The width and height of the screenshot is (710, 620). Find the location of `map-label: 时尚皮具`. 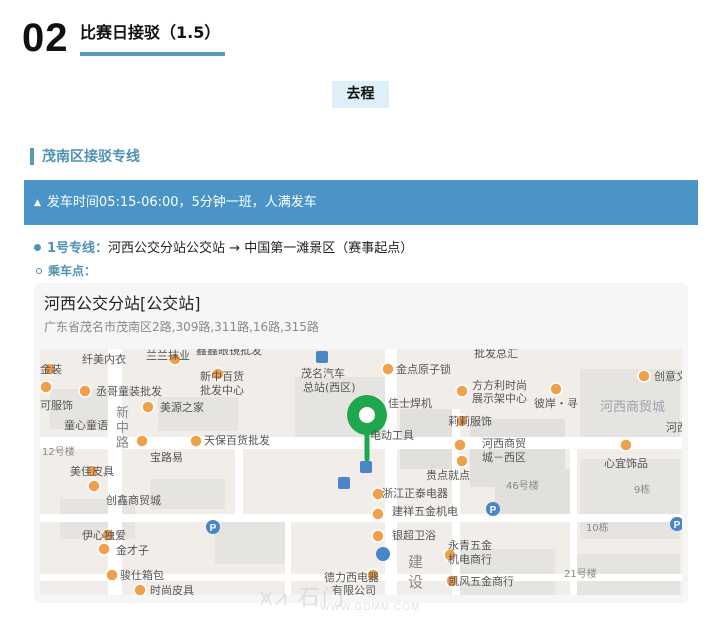

map-label: 时尚皮具 is located at coordinates (172, 589).